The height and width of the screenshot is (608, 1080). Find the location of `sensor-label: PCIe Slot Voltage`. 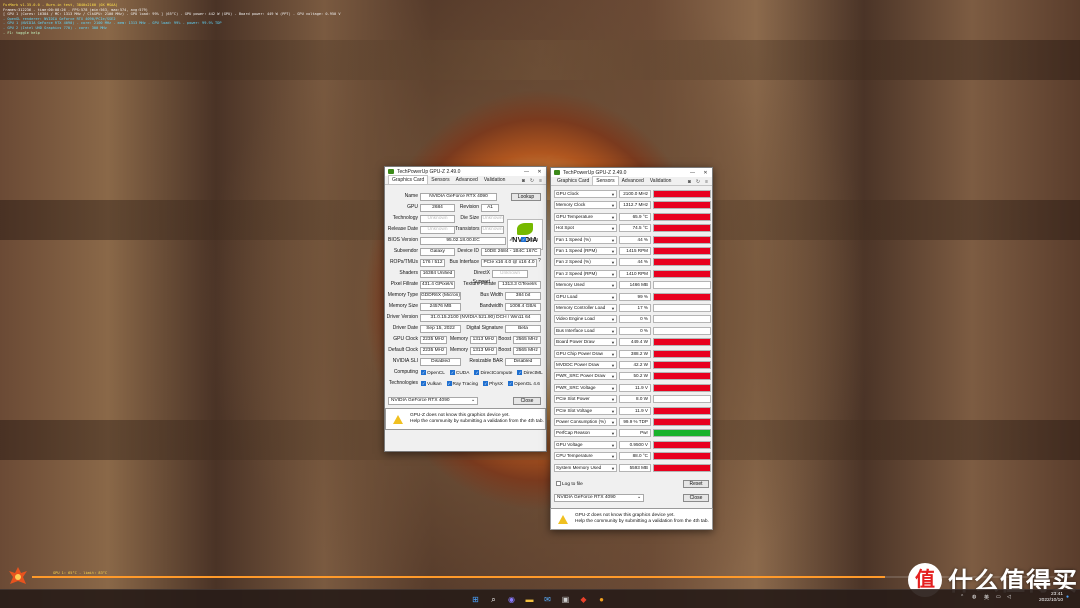

sensor-label: PCIe Slot Voltage is located at coordinates (585, 410).